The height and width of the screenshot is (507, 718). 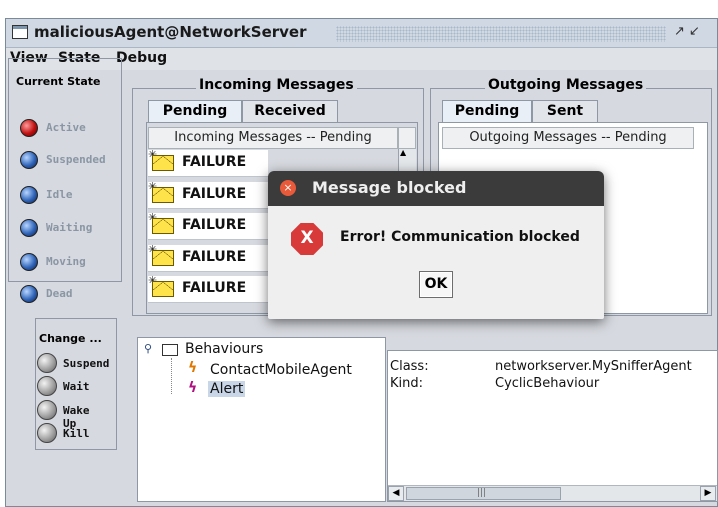 What do you see at coordinates (171, 376) in the screenshot?
I see `tree-connector` at bounding box center [171, 376].